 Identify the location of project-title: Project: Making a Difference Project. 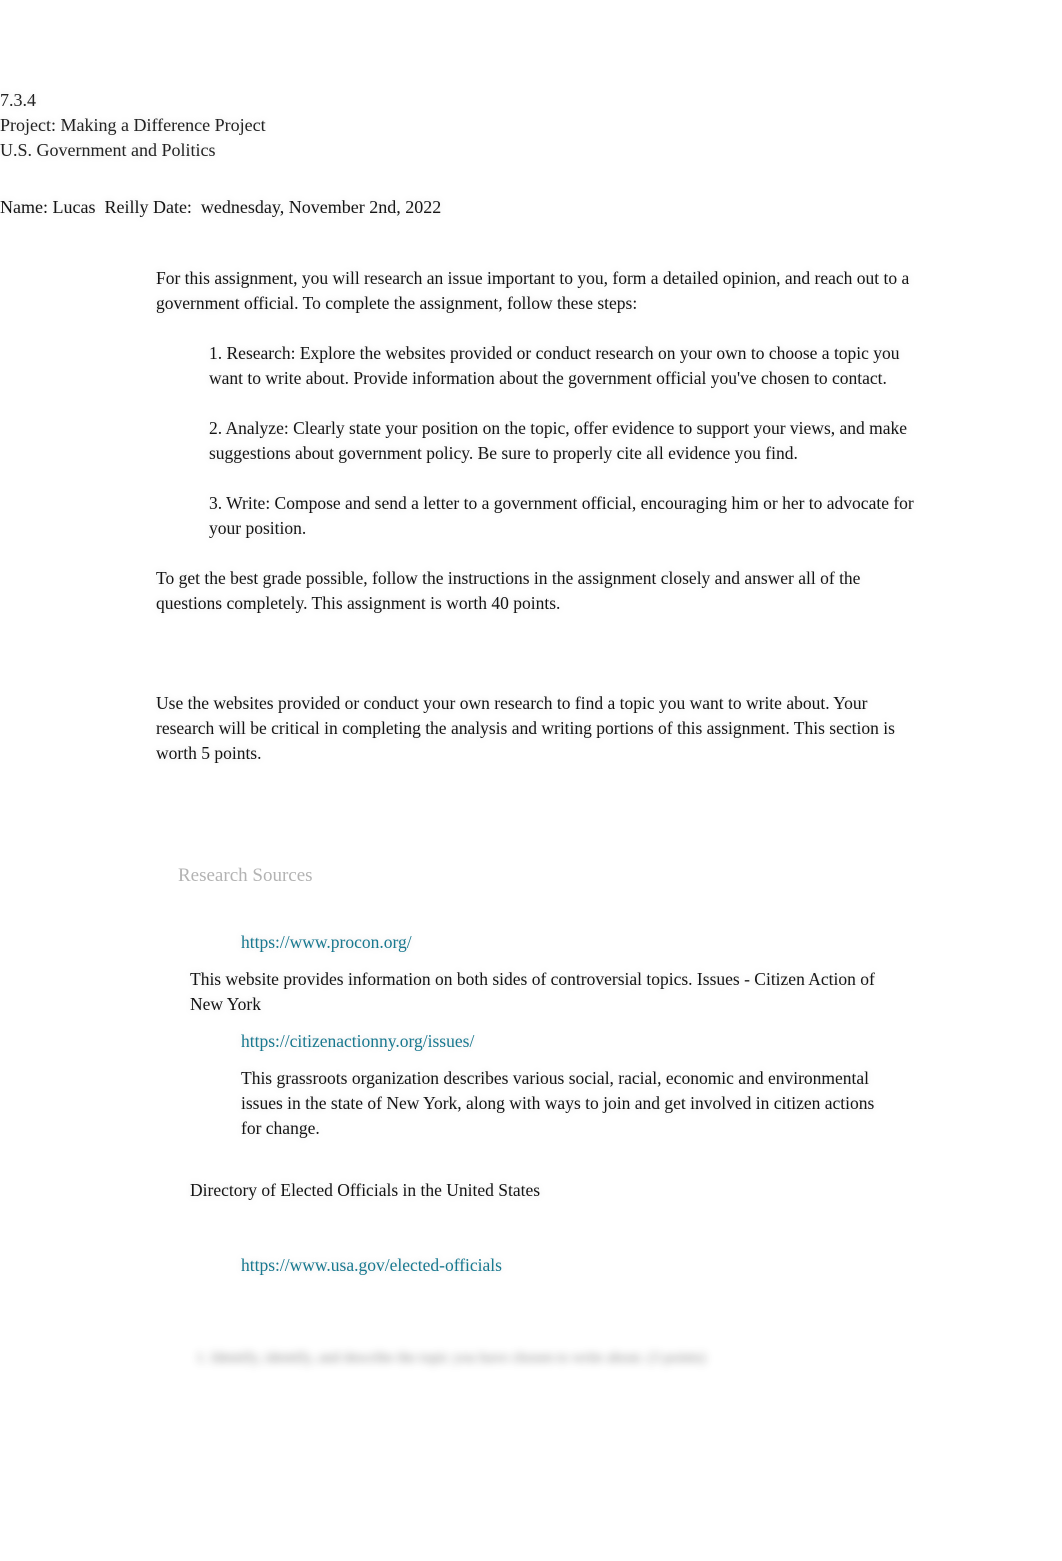
(133, 125).